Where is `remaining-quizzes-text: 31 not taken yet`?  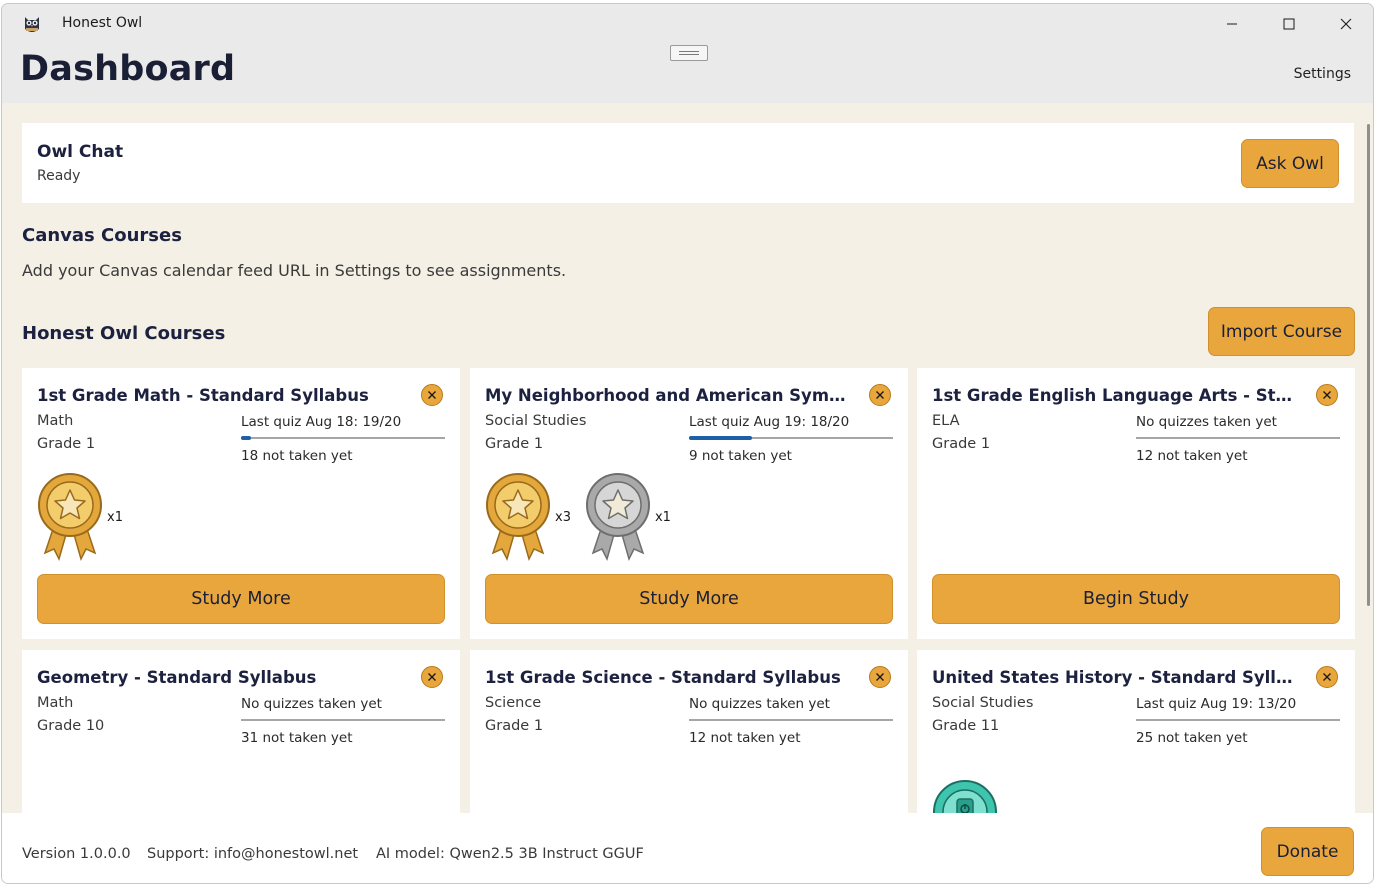
remaining-quizzes-text: 31 not taken yet is located at coordinates (297, 738).